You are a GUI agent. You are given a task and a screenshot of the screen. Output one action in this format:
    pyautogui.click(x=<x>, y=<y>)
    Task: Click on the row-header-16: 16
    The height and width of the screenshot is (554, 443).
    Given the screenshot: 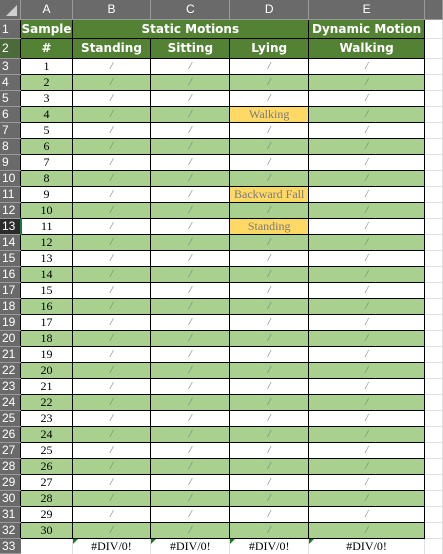 What is the action you would take?
    pyautogui.click(x=10, y=274)
    